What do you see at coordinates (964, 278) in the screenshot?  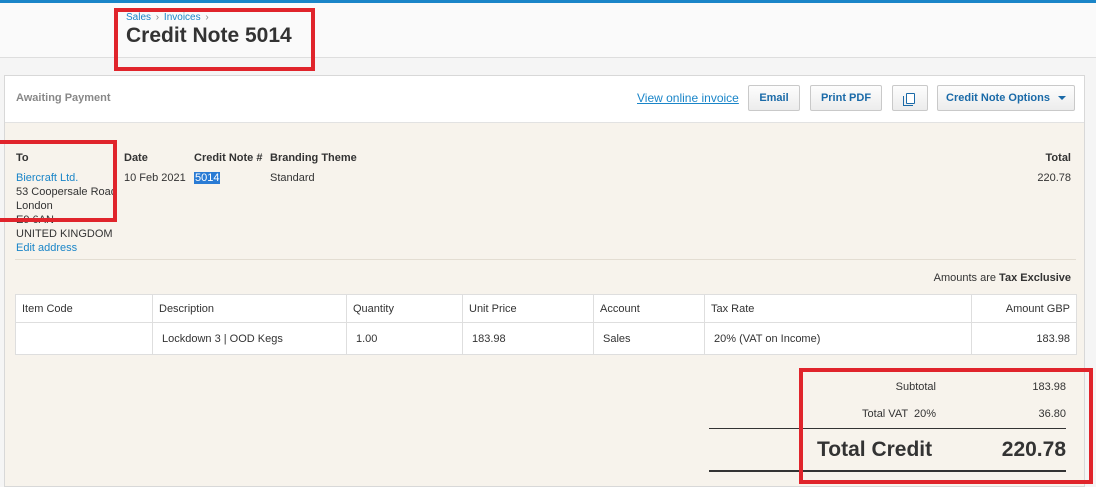 I see `amounts-note-prefix: Amounts are` at bounding box center [964, 278].